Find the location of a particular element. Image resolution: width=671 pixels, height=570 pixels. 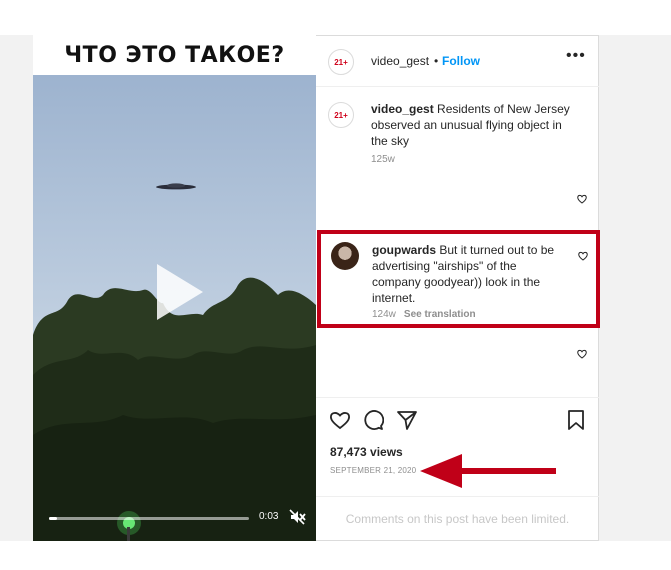

video-progress-bar is located at coordinates (149, 518).